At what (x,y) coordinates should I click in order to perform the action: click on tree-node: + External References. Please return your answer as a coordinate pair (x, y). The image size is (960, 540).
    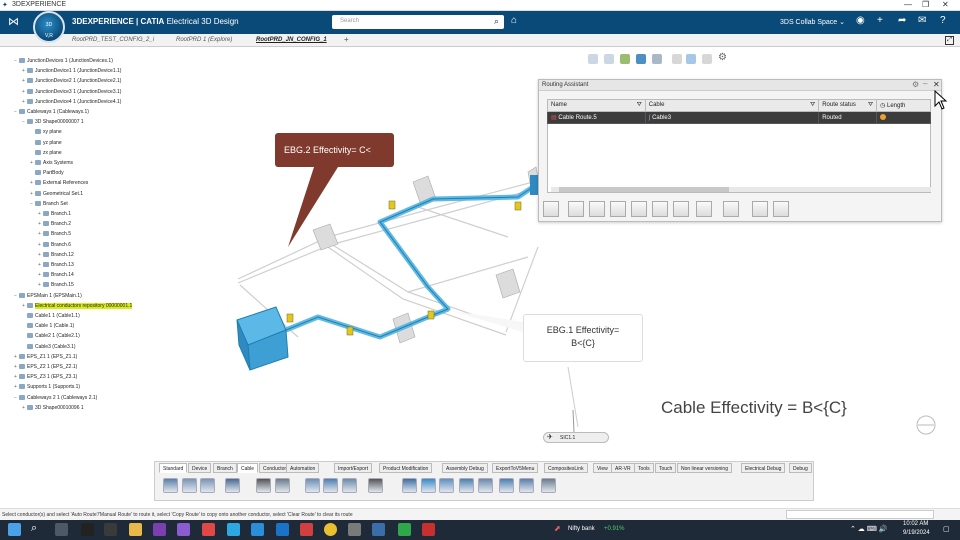
    Looking at the image, I should click on (59, 183).